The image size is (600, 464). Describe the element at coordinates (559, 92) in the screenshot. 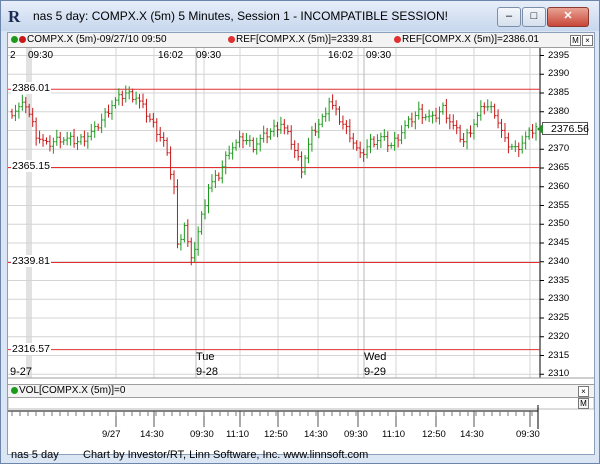

I see `y-axis-tick-label: 2385` at that location.